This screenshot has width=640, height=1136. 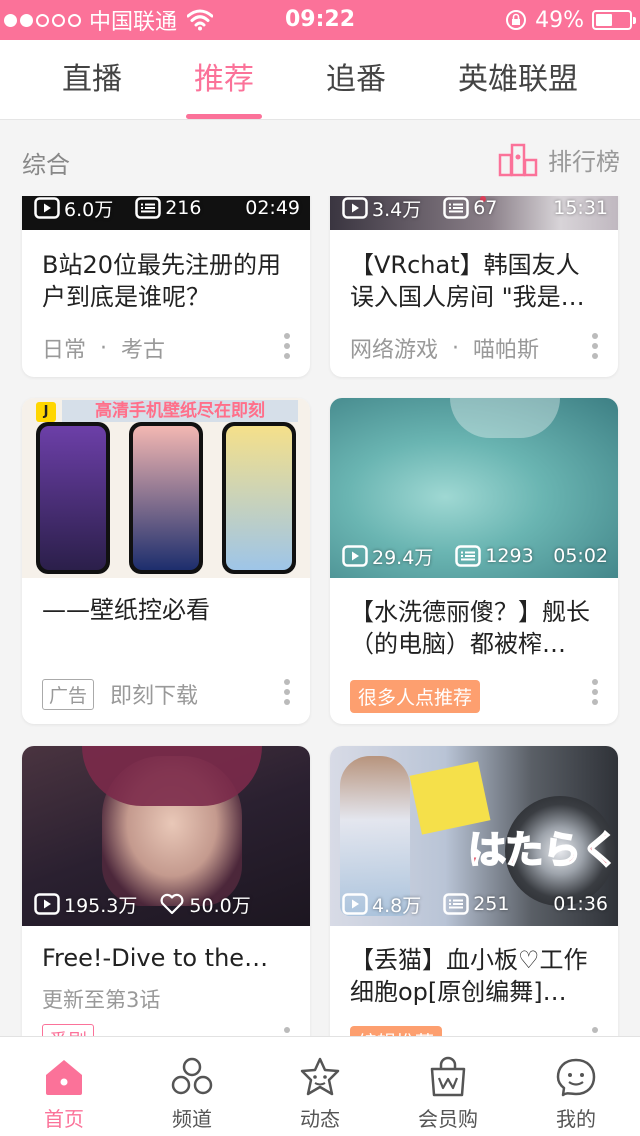 What do you see at coordinates (64, 1077) in the screenshot?
I see `home-icon` at bounding box center [64, 1077].